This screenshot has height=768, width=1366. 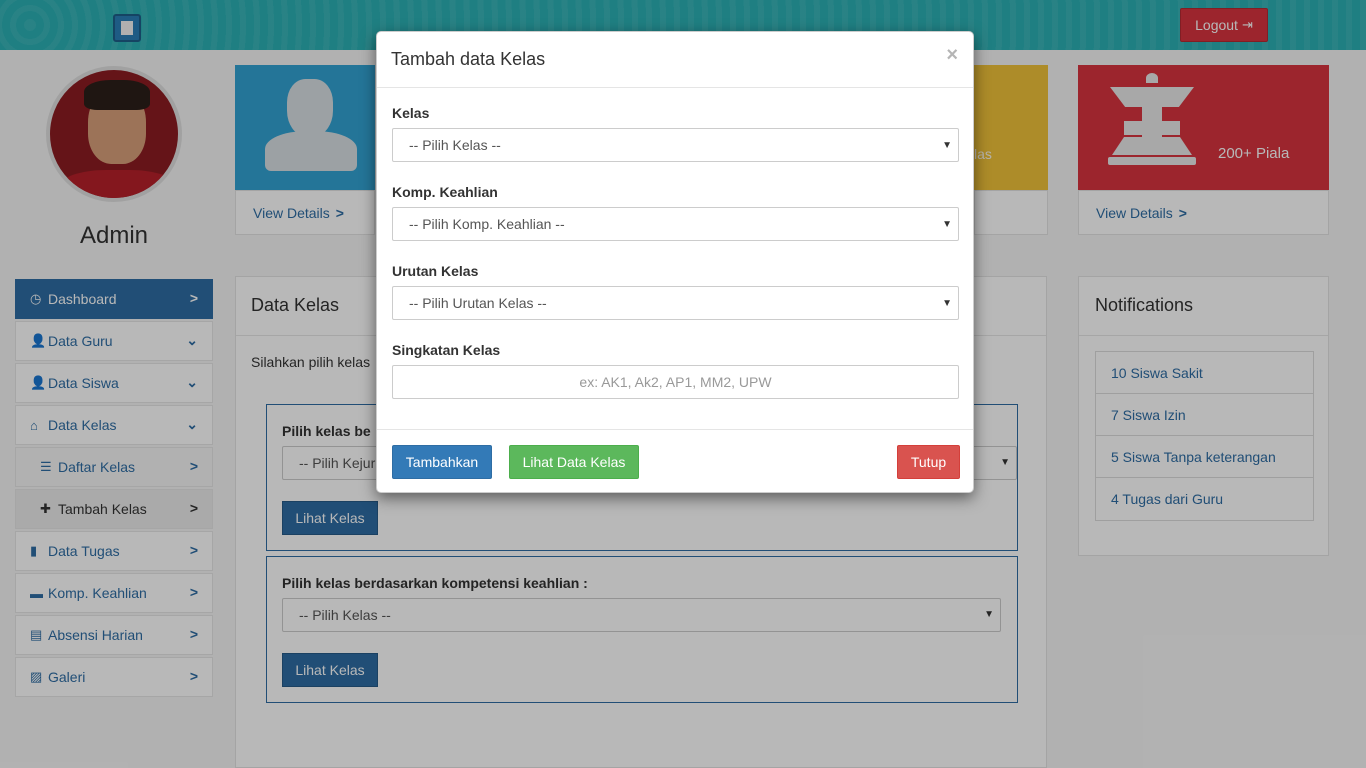 What do you see at coordinates (446, 350) in the screenshot?
I see `singkatan-kelas-label: Singkatan Kelas` at bounding box center [446, 350].